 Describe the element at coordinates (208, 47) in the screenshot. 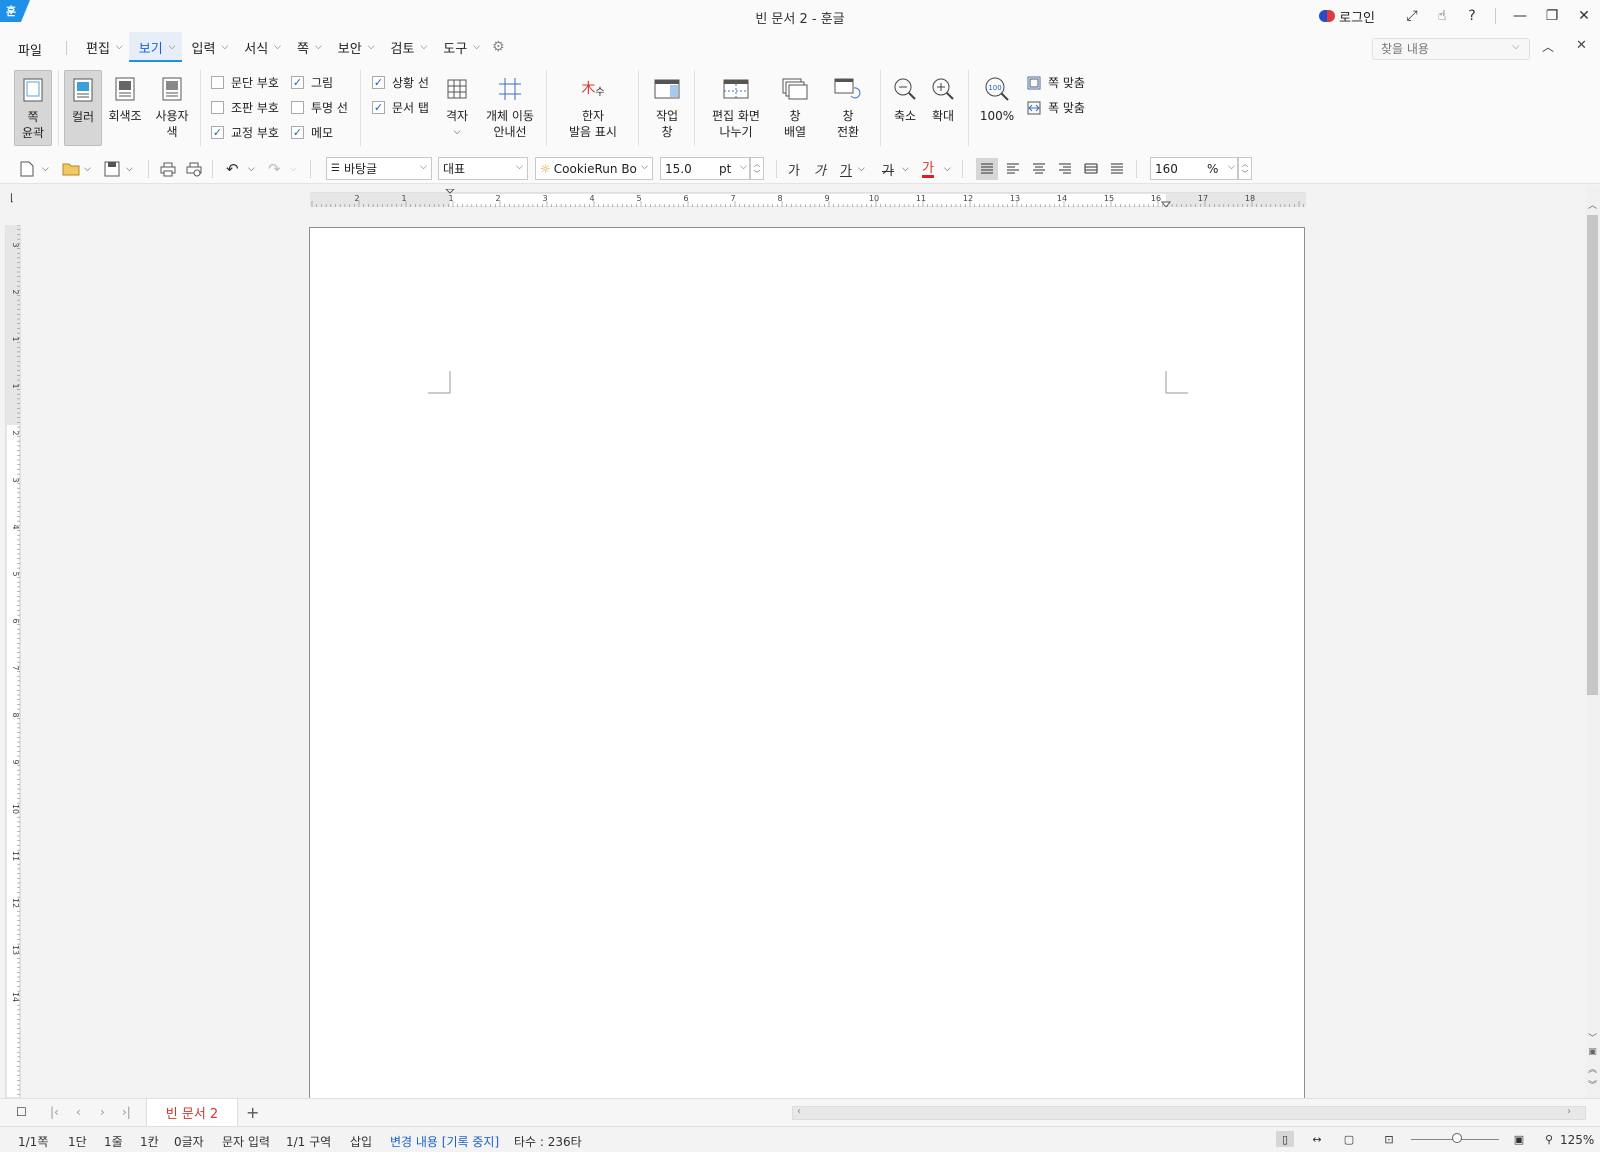

I see `tab-input: 입력 ⌵` at that location.